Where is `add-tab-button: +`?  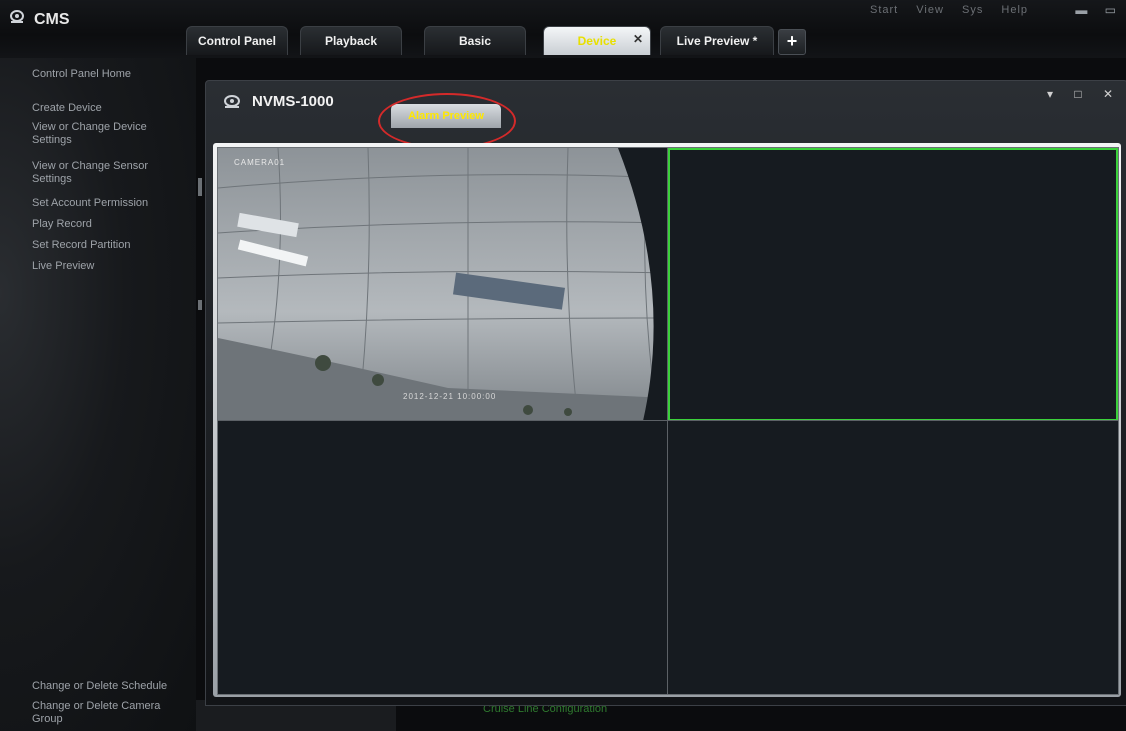 add-tab-button: + is located at coordinates (792, 42).